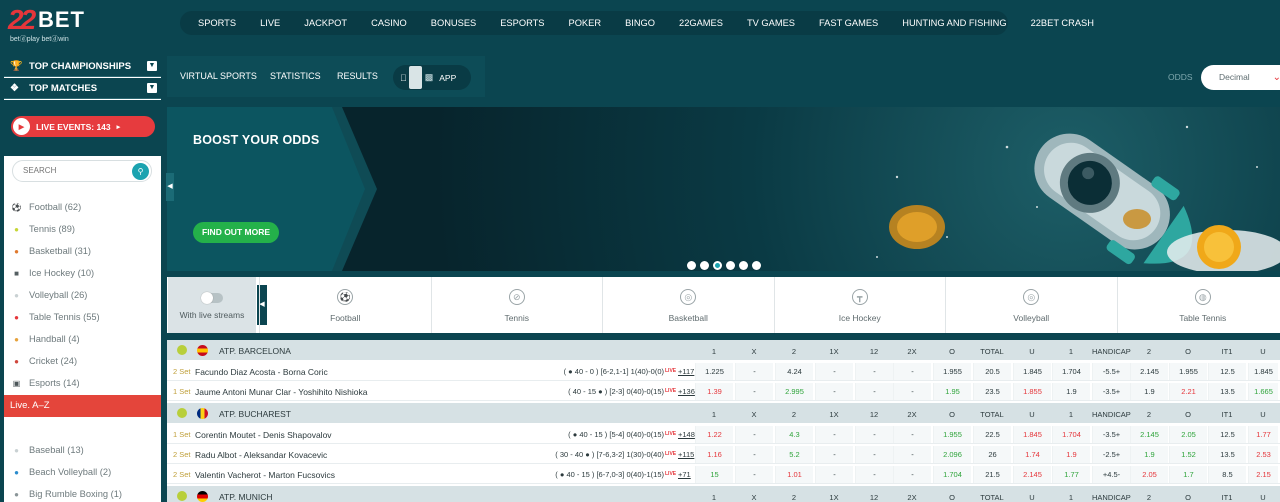 The height and width of the screenshot is (502, 1280). Describe the element at coordinates (82, 472) in the screenshot. I see `sidebar-item-beach-volleyball: ● Beach Volleyball (2)` at that location.